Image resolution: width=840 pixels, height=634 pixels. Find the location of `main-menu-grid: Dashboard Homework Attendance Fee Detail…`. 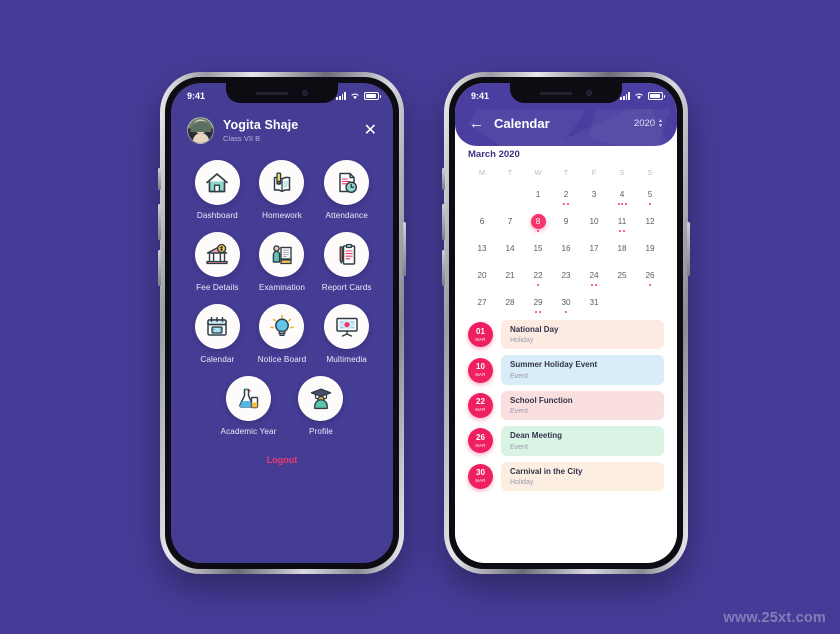

main-menu-grid: Dashboard Homework Attendance Fee Detail… is located at coordinates (282, 298).